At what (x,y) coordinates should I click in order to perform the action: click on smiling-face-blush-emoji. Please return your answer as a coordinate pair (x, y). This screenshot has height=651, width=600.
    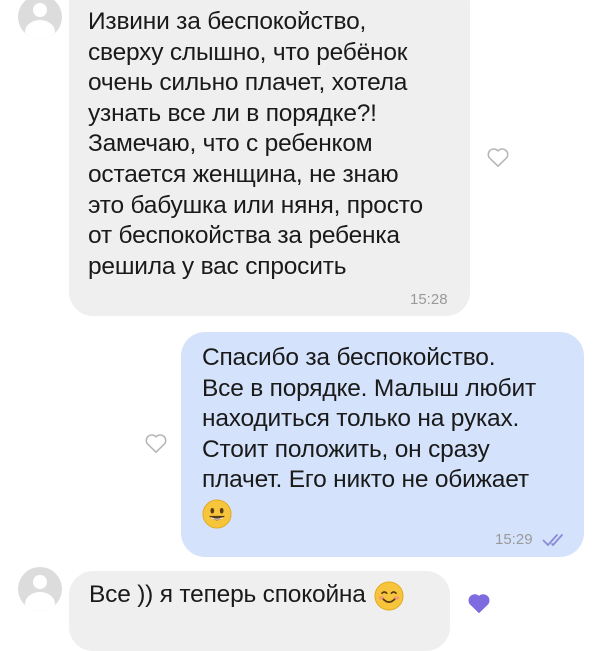
    Looking at the image, I should click on (389, 596).